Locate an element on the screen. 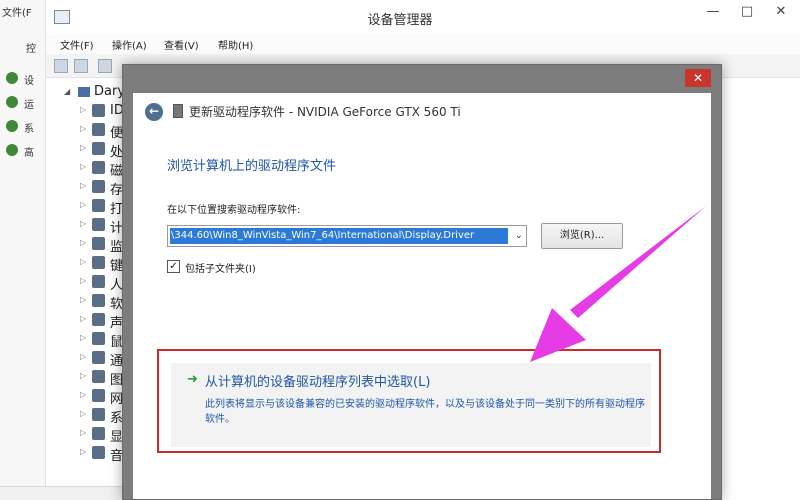 This screenshot has height=500, width=800. tree-item: ▷ 人 is located at coordinates (86, 283).